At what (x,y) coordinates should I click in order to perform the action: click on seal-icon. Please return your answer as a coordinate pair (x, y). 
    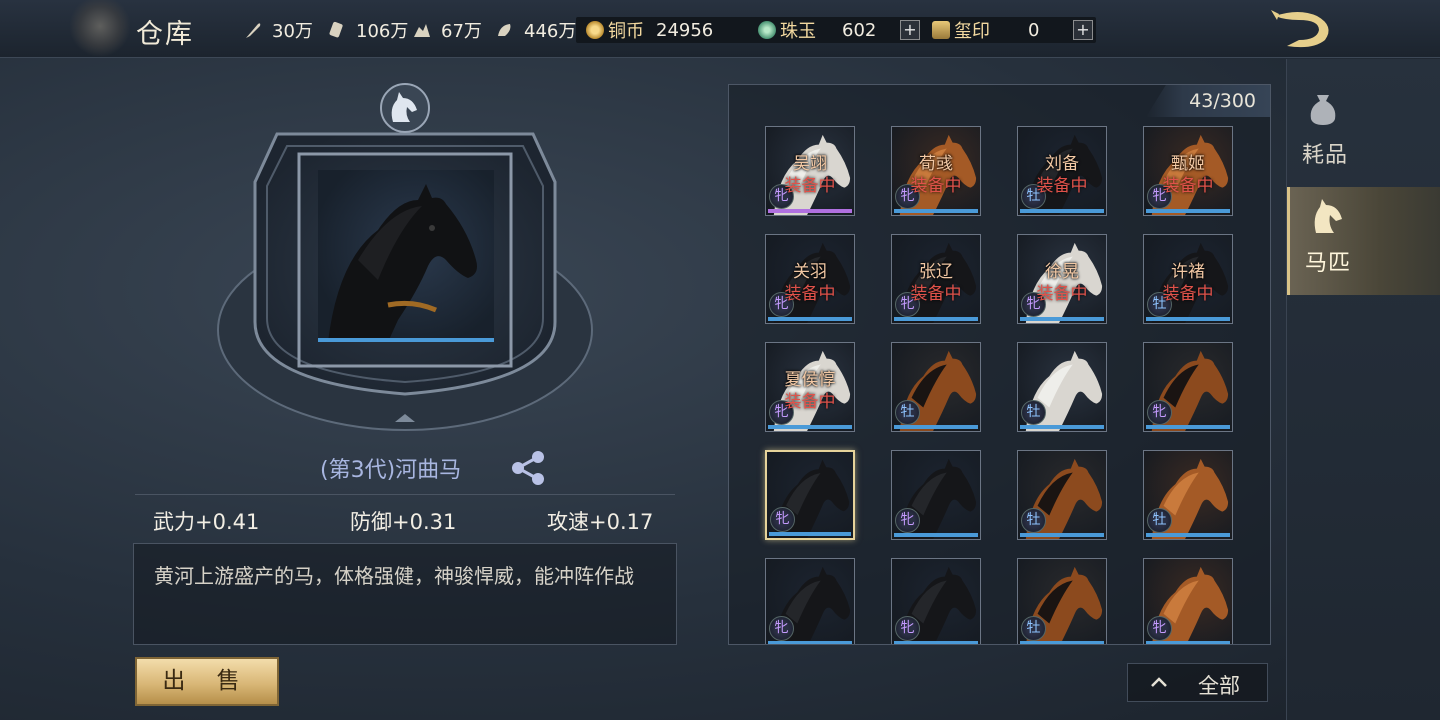
    Looking at the image, I should click on (941, 30).